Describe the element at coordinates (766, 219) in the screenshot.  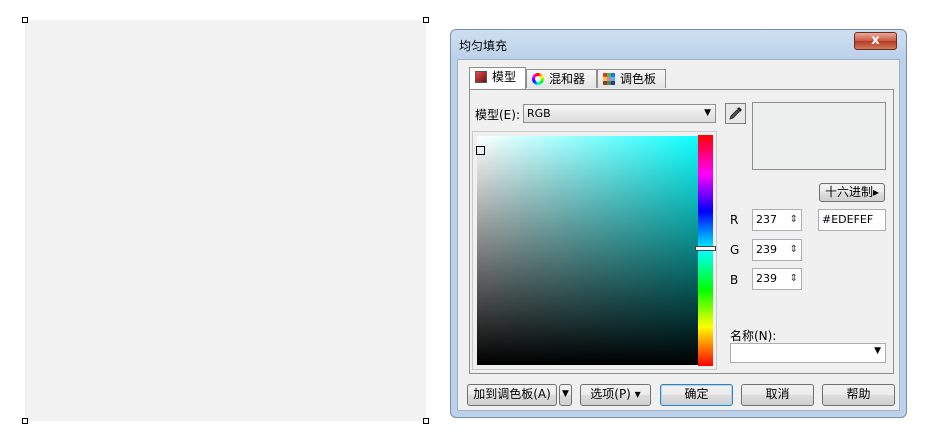
I see `r-value: 237` at that location.